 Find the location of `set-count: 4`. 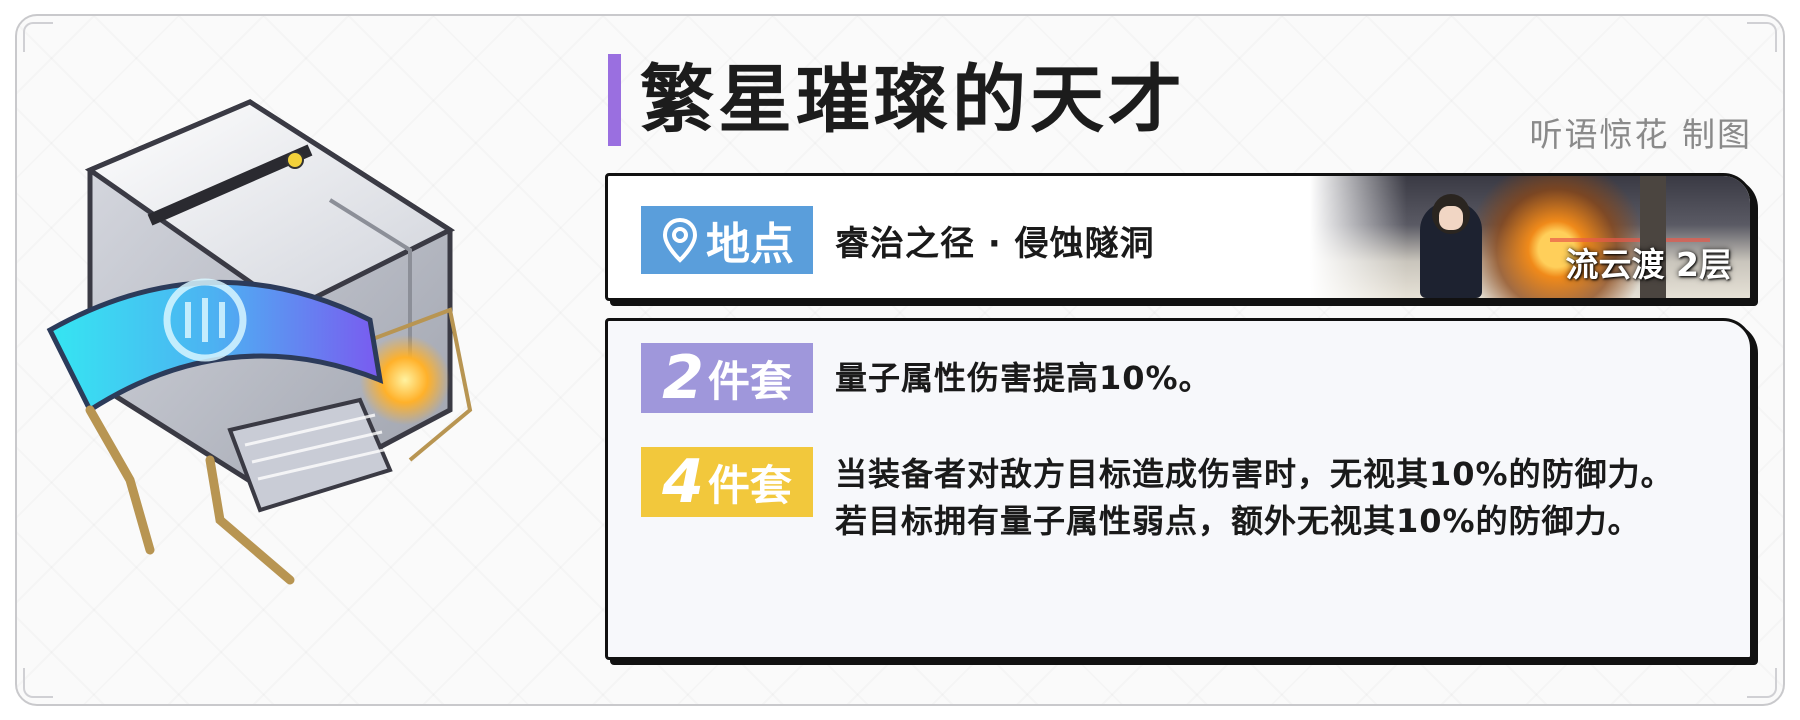

set-count: 4 is located at coordinates (683, 482).